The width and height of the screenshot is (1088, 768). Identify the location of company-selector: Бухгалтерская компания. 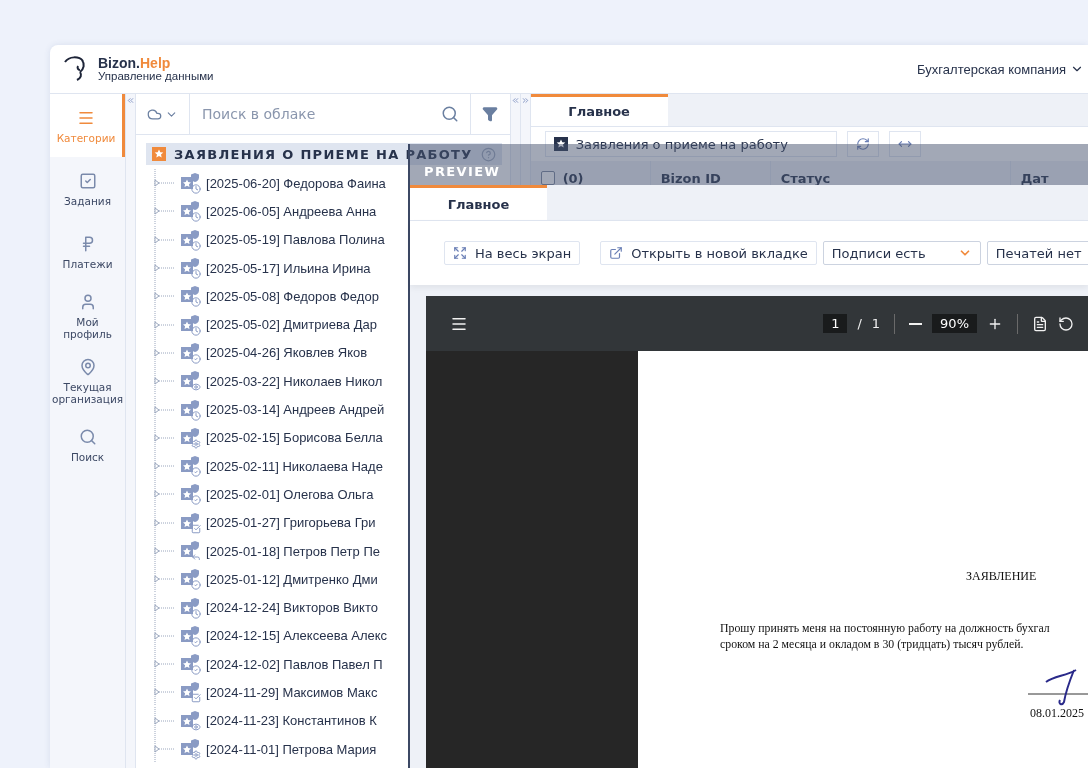
(1000, 69).